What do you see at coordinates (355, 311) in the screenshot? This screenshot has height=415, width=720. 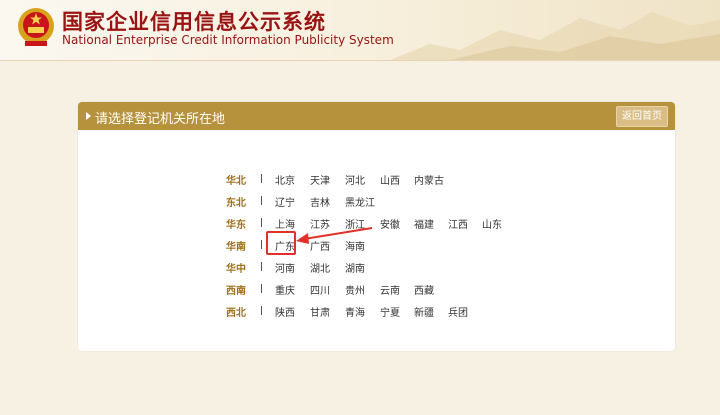 I see `province-link: 青海` at bounding box center [355, 311].